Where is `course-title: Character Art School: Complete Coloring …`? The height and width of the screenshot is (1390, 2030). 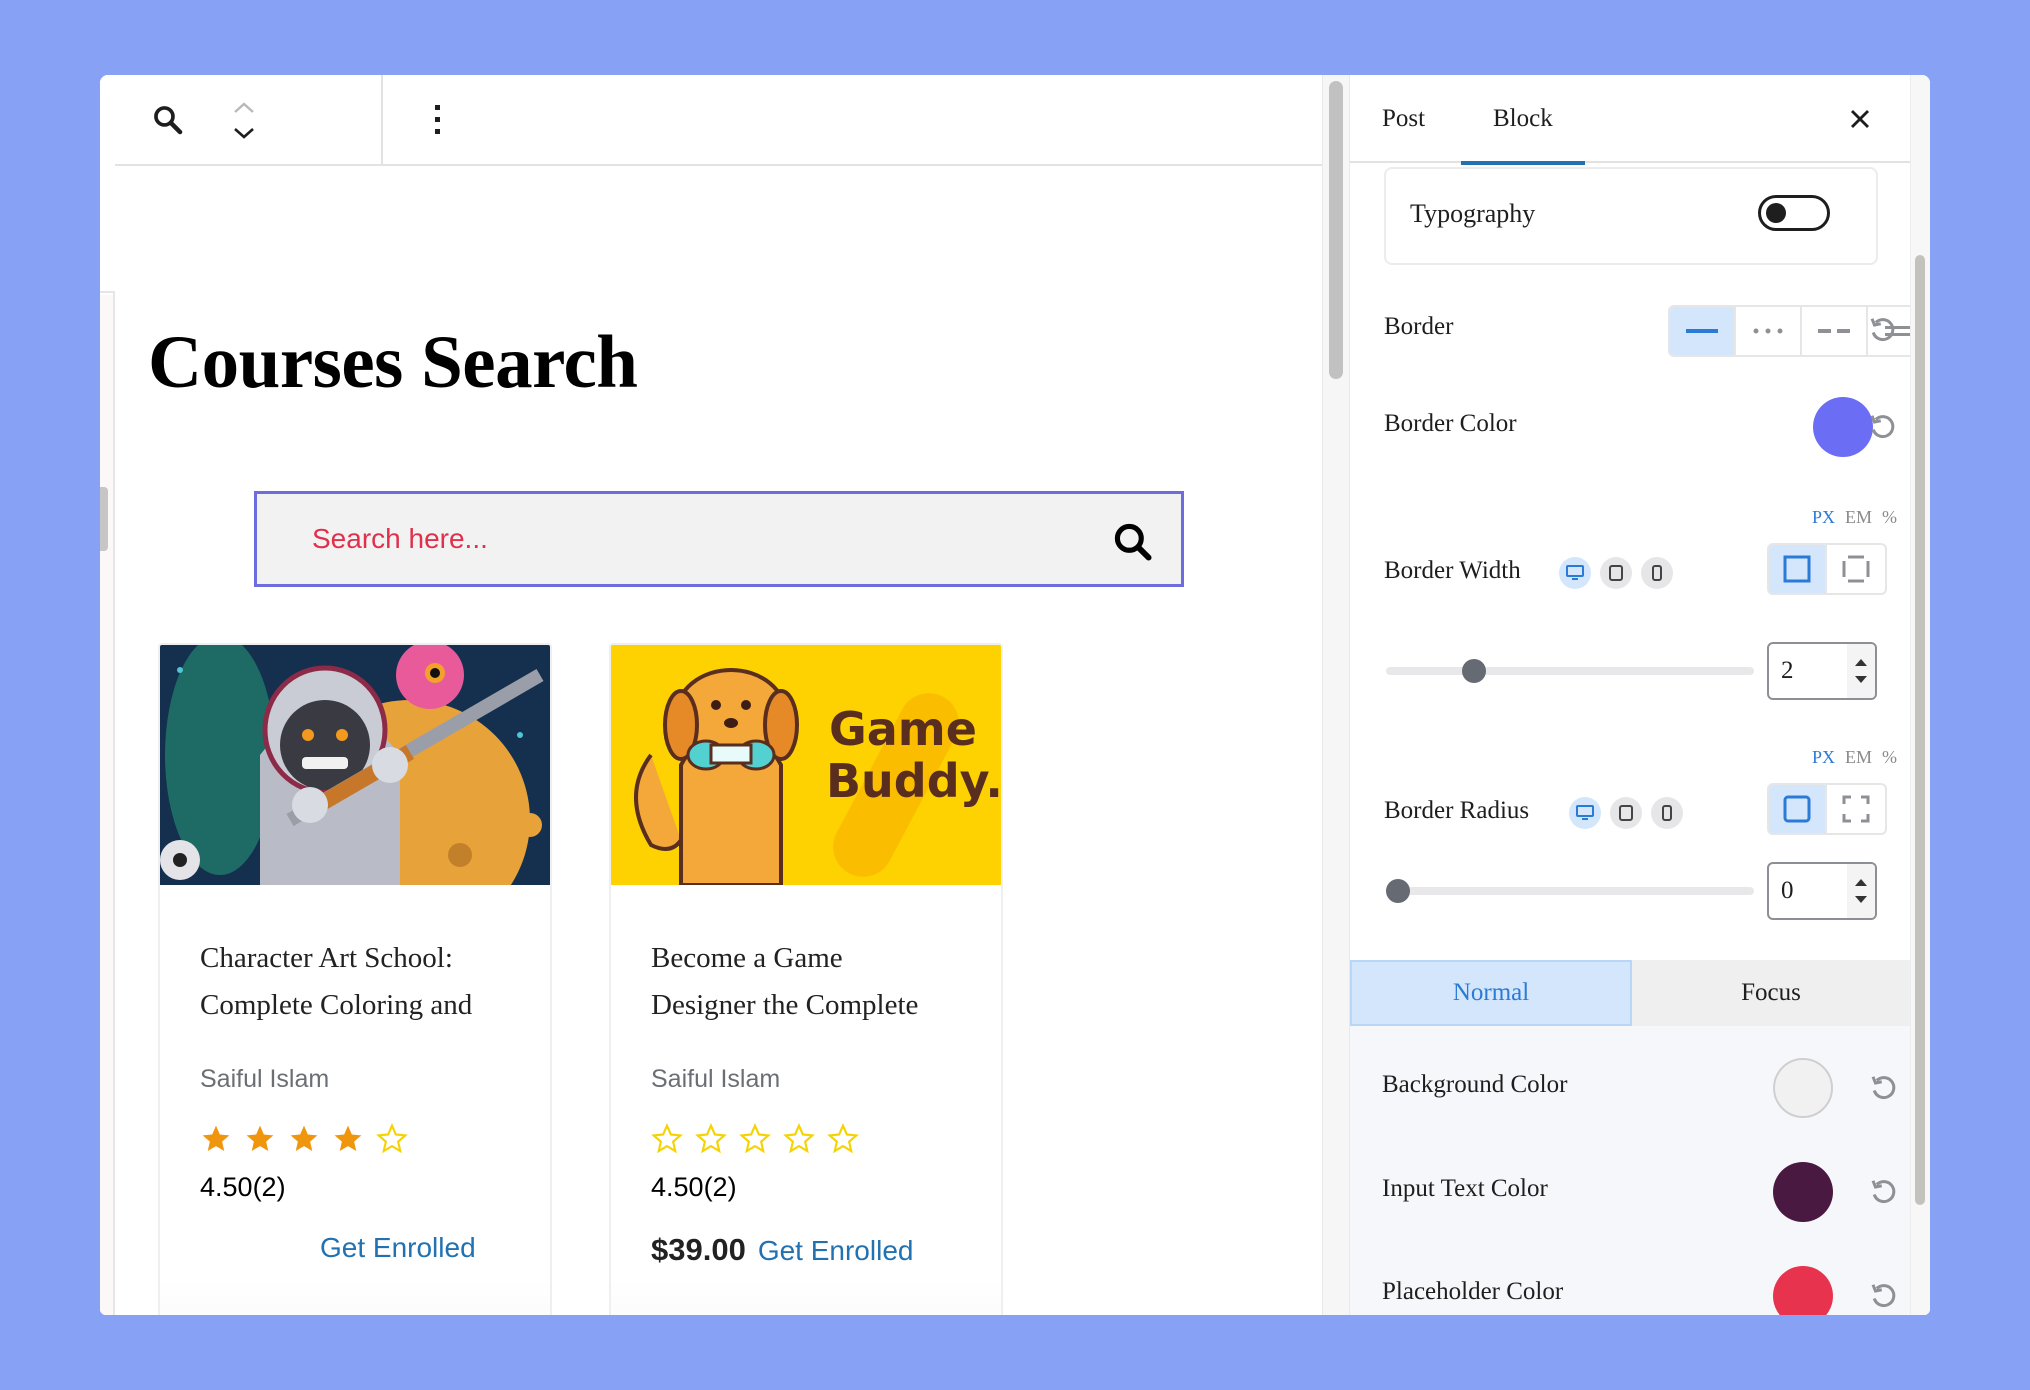 course-title: Character Art School: Complete Coloring … is located at coordinates (365, 982).